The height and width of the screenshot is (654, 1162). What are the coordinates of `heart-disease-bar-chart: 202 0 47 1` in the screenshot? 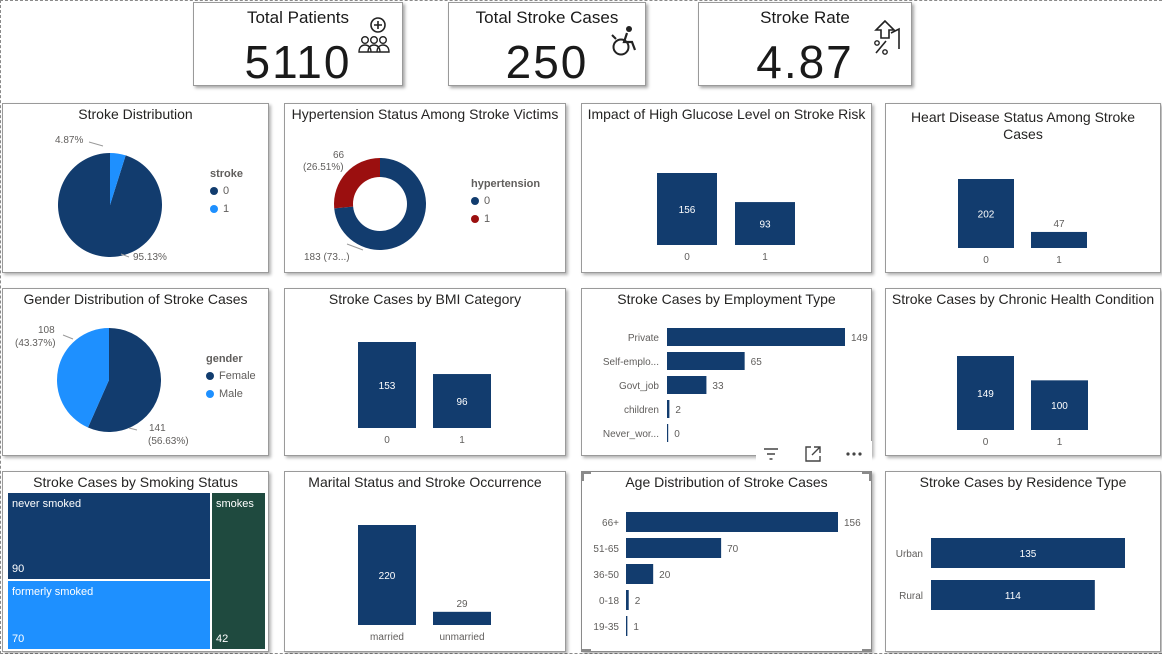 It's located at (1022, 222).